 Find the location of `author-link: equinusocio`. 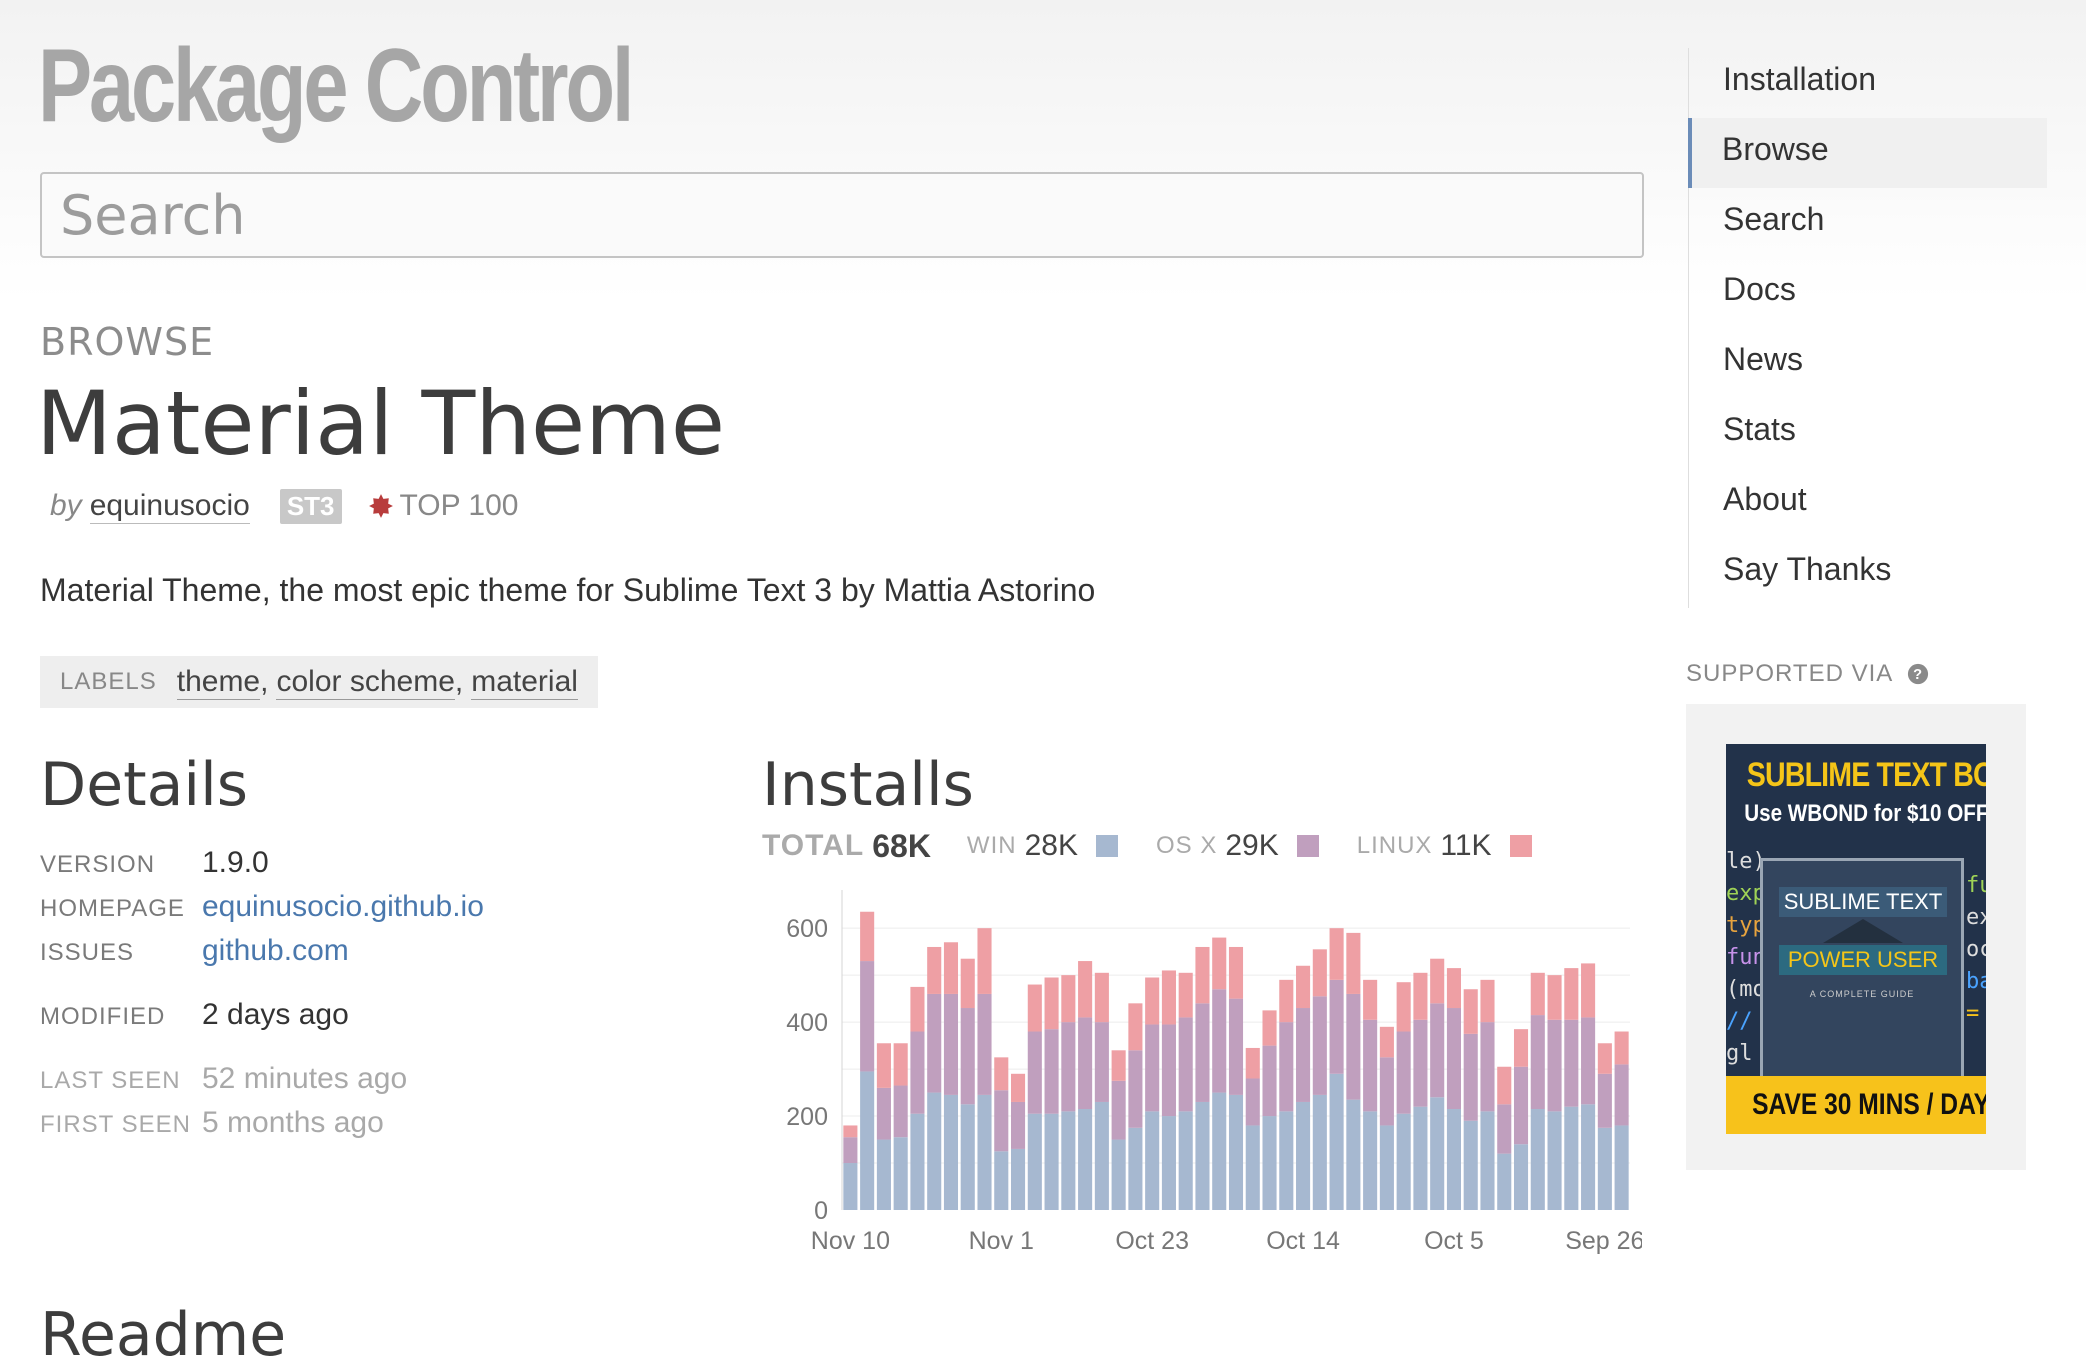

author-link: equinusocio is located at coordinates (169, 506).